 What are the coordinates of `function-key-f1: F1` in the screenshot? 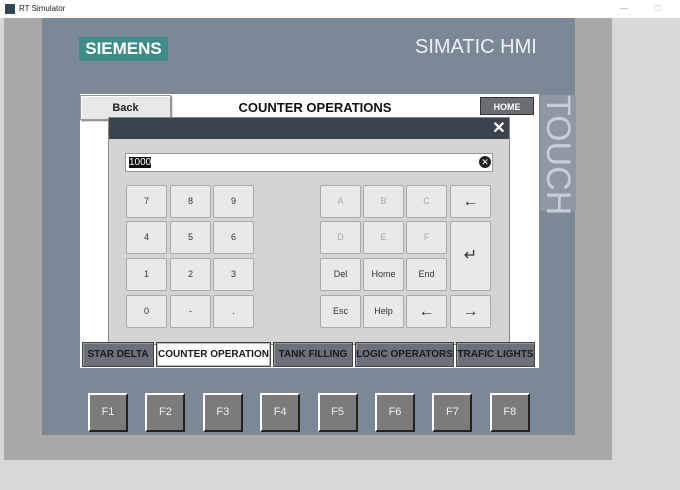 It's located at (108, 412).